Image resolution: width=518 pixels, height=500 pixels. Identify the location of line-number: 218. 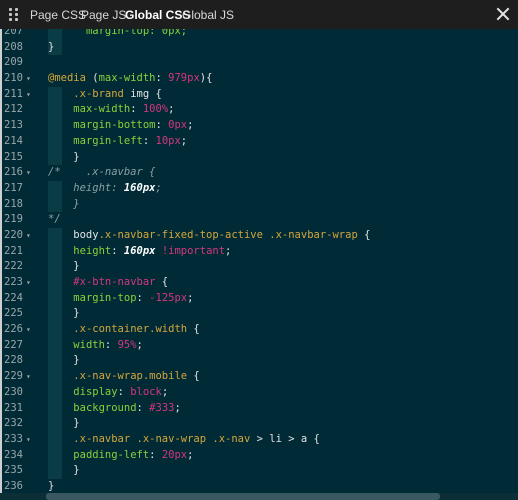
(13, 203).